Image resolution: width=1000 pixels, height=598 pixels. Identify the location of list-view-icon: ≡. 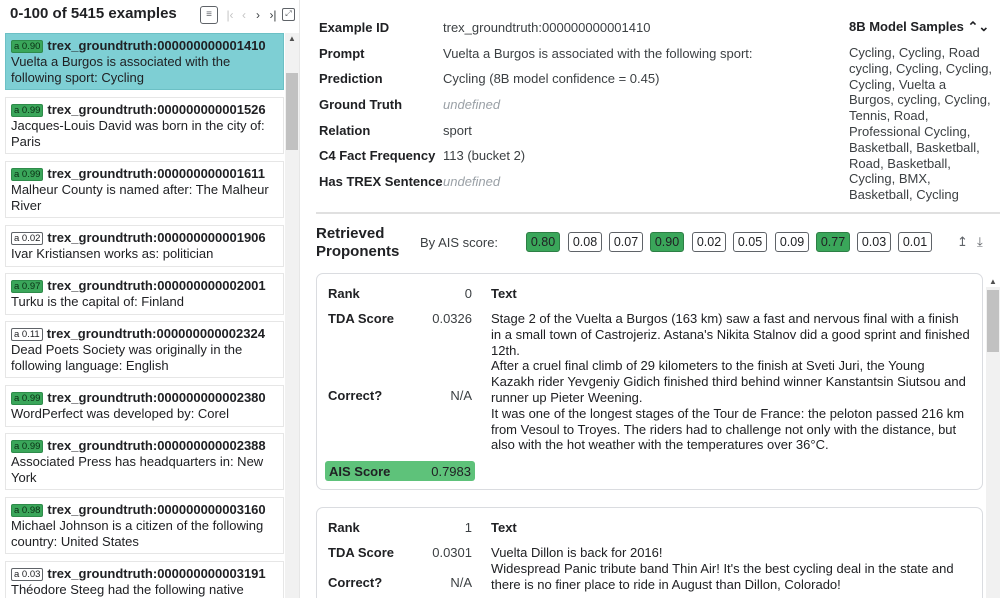
(209, 15).